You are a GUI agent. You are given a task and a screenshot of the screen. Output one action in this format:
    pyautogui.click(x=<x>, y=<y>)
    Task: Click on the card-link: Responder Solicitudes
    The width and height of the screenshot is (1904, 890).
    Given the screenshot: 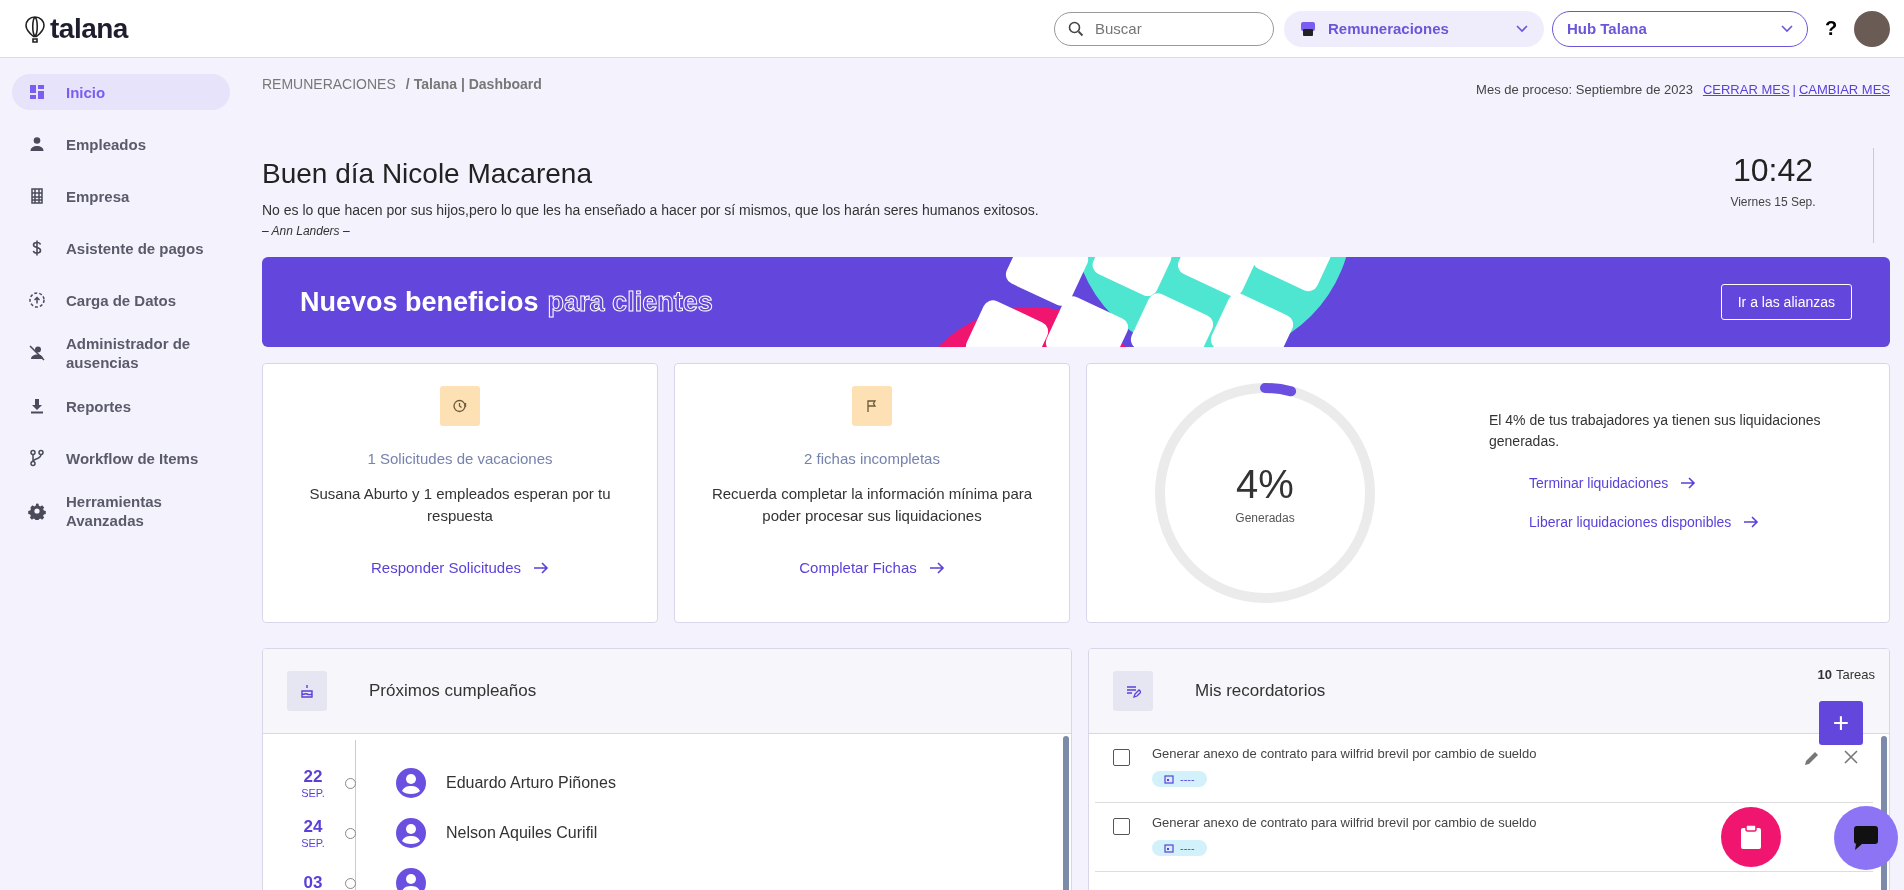 What is the action you would take?
    pyautogui.click(x=460, y=567)
    